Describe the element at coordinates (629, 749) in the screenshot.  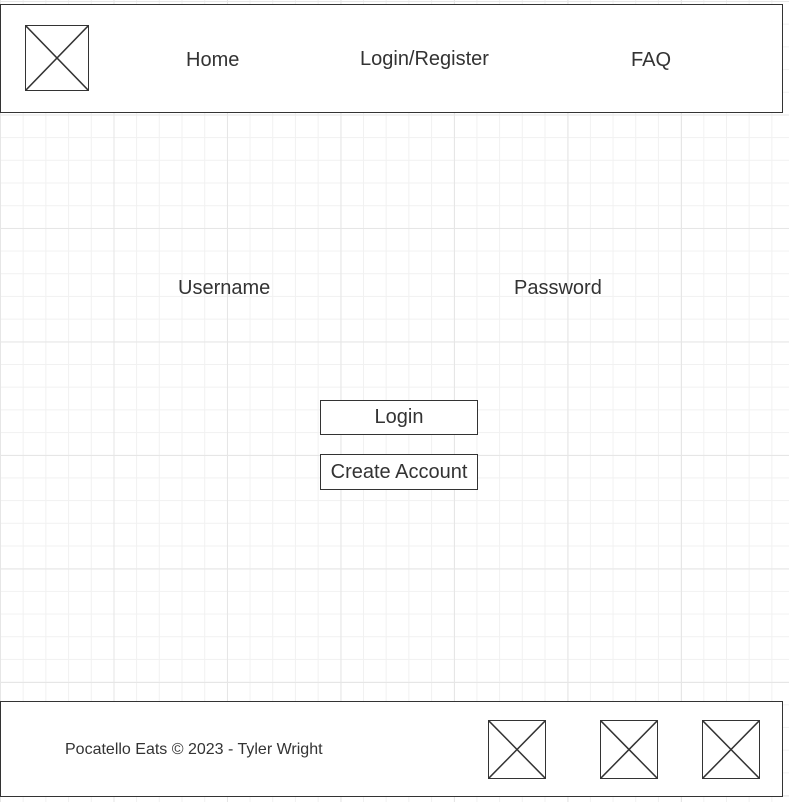
I see `social-link-2-image-placeholder-icon` at that location.